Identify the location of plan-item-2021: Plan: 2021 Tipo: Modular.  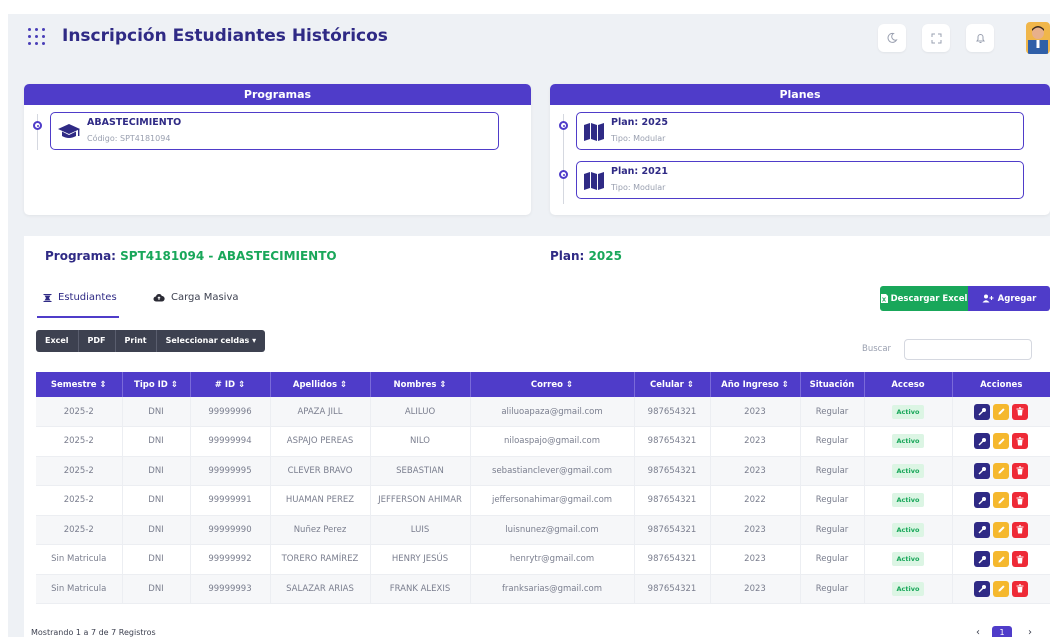
(800, 180).